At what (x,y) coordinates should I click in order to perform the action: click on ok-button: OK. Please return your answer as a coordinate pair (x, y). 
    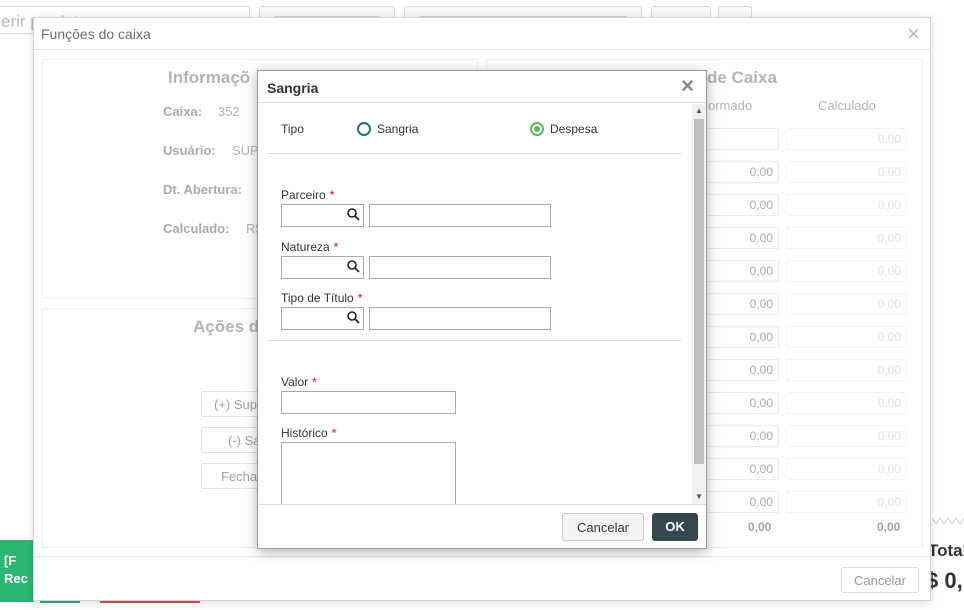
    Looking at the image, I should click on (675, 527).